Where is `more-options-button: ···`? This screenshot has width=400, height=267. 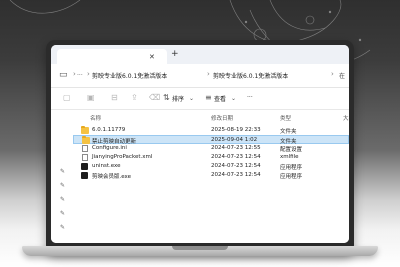 more-options-button: ··· is located at coordinates (250, 97).